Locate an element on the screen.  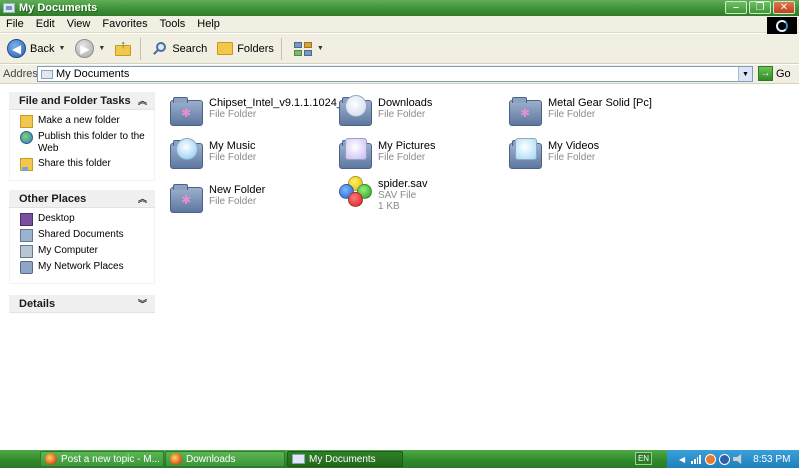
task-share-folder: Share this folder is located at coordinates (84, 164).